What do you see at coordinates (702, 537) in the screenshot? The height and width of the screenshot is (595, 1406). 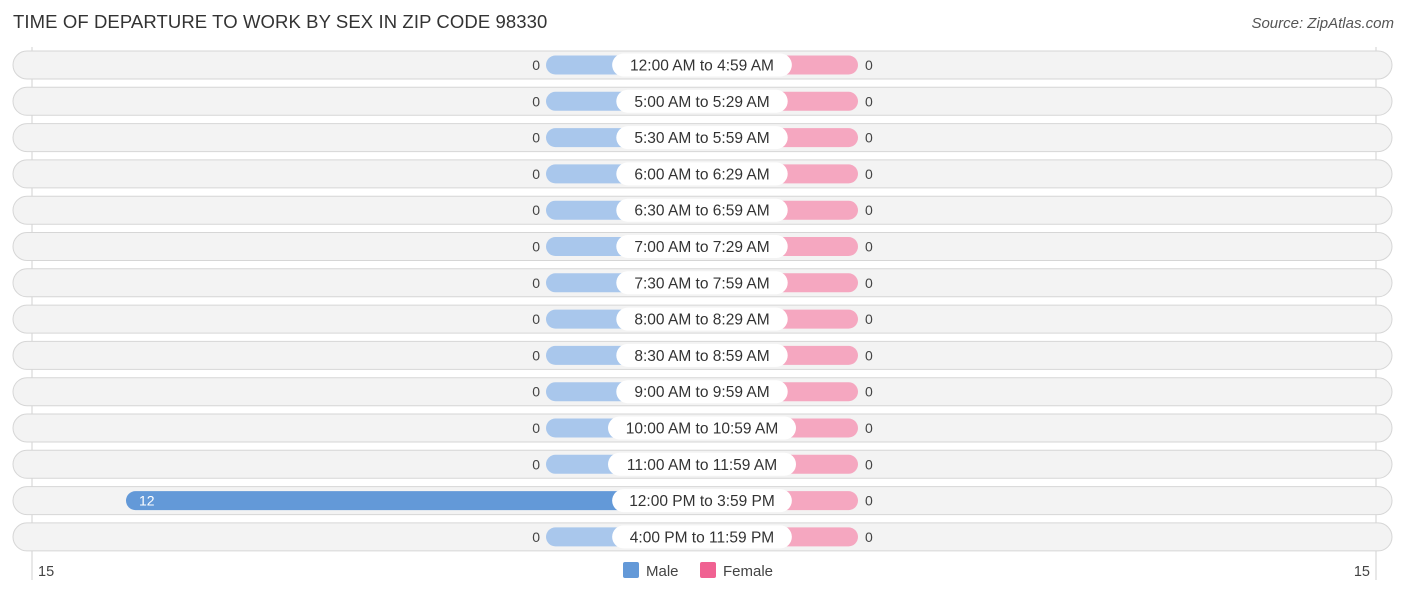 I see `category-label: 4:00 PM to 11:59 PM` at bounding box center [702, 537].